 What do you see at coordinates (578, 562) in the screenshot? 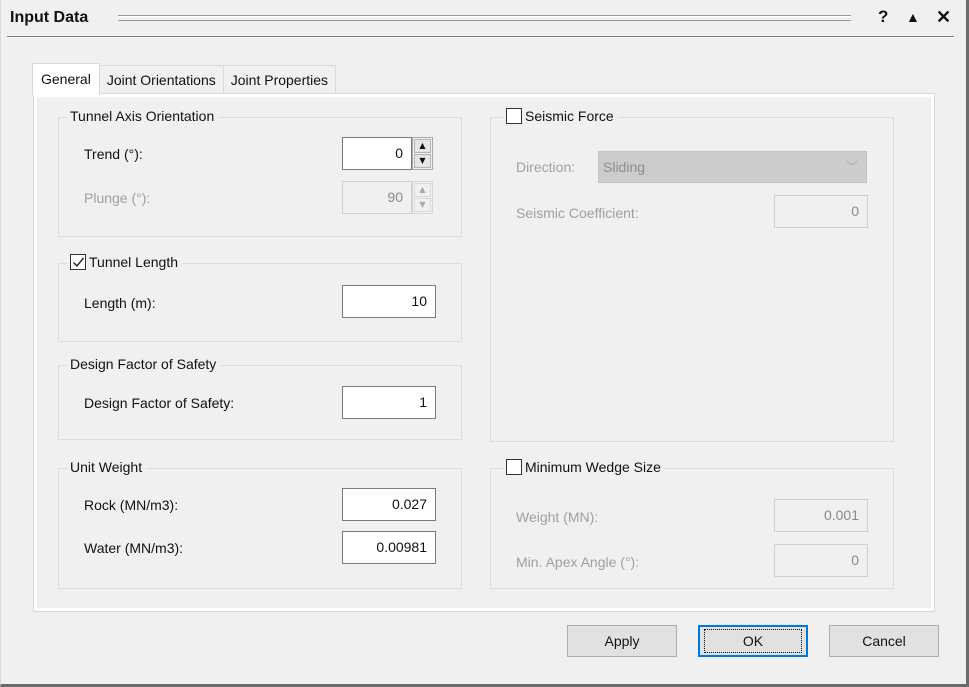
I see `min-apex-angle-label: Min. Apex Angle (°):` at bounding box center [578, 562].